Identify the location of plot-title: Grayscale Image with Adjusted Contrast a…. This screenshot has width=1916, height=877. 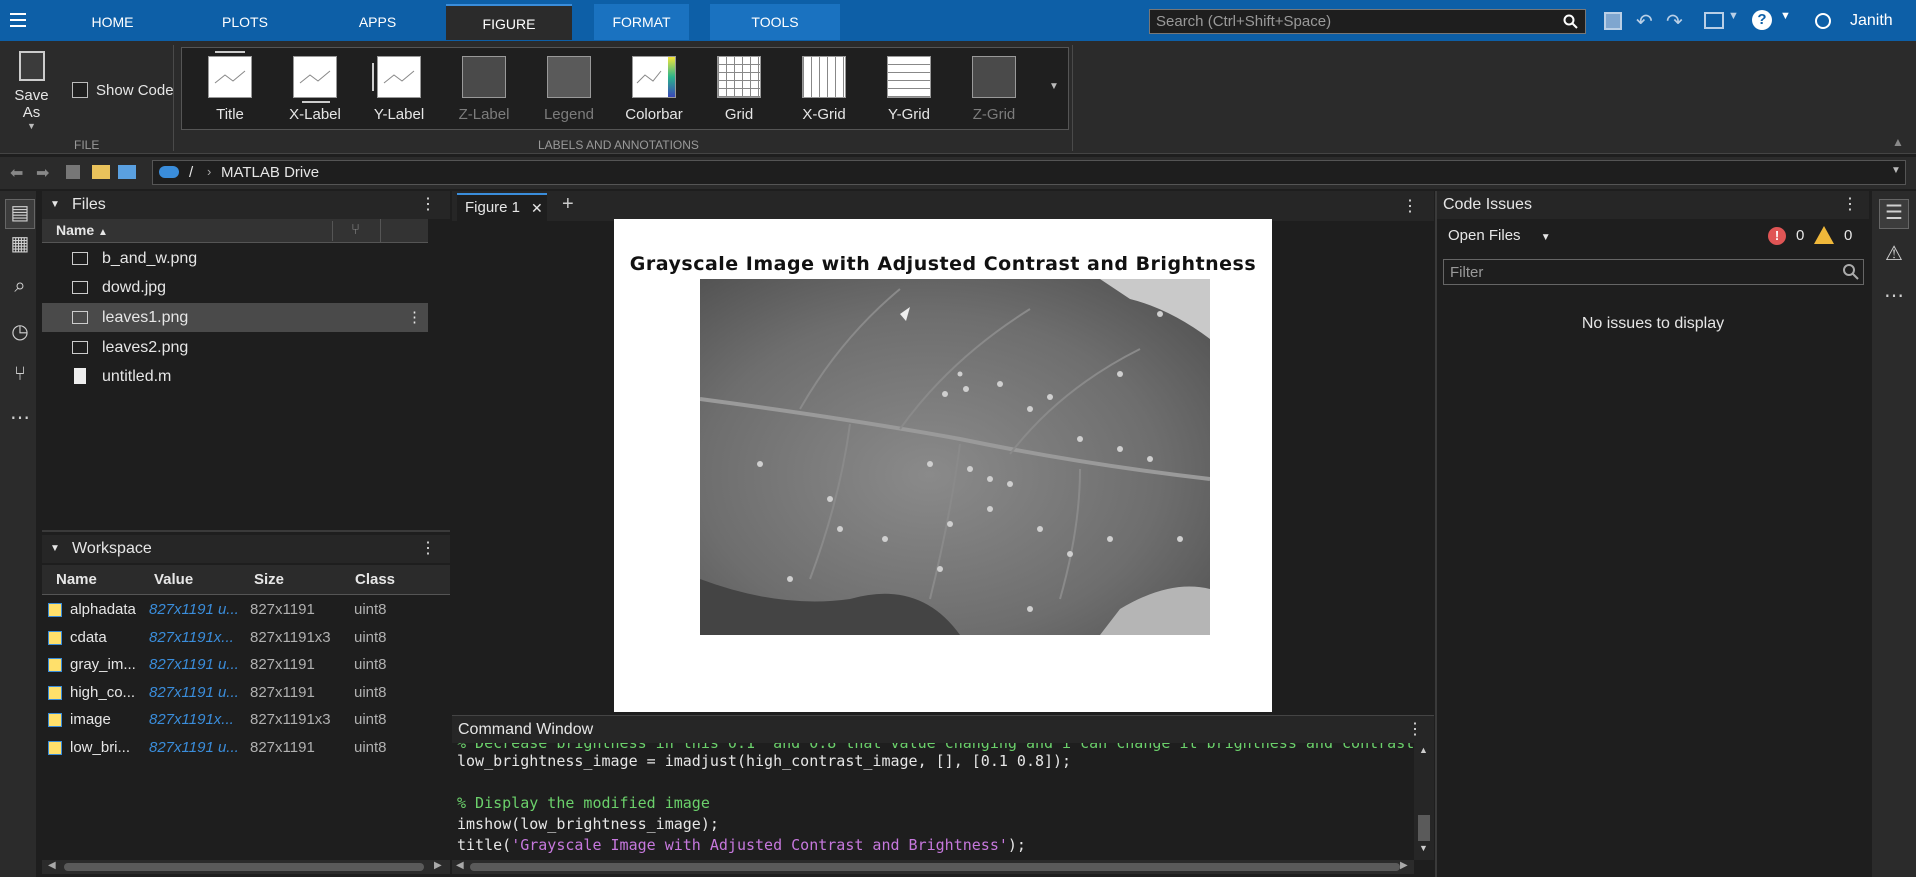
(943, 264).